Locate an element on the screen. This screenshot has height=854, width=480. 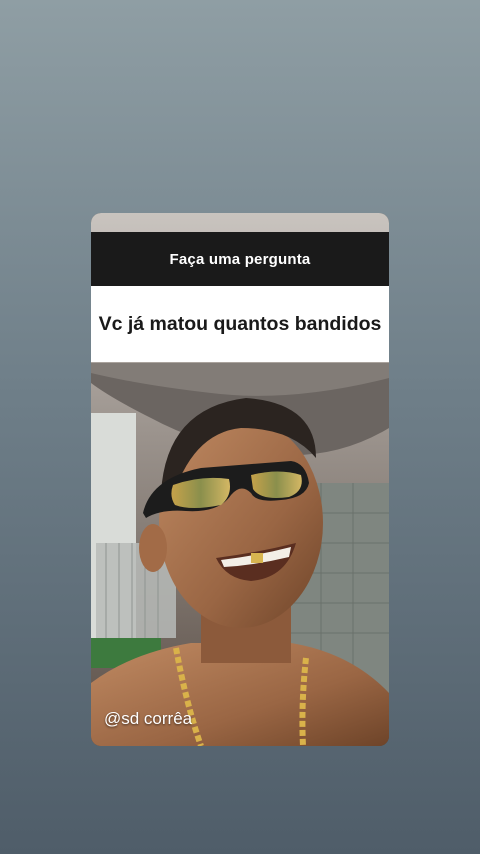
mention-tag: @sd corrêa is located at coordinates (148, 719).